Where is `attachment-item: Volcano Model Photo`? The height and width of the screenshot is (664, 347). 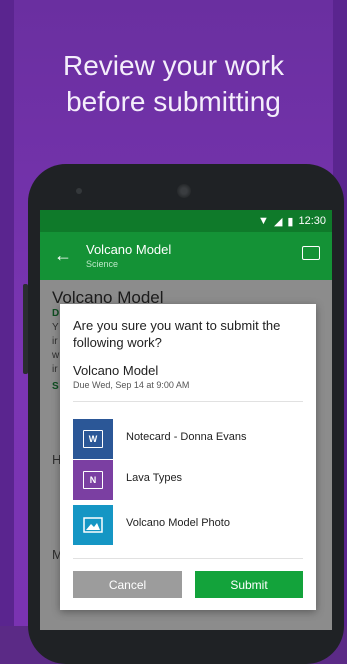 attachment-item: Volcano Model Photo is located at coordinates (188, 525).